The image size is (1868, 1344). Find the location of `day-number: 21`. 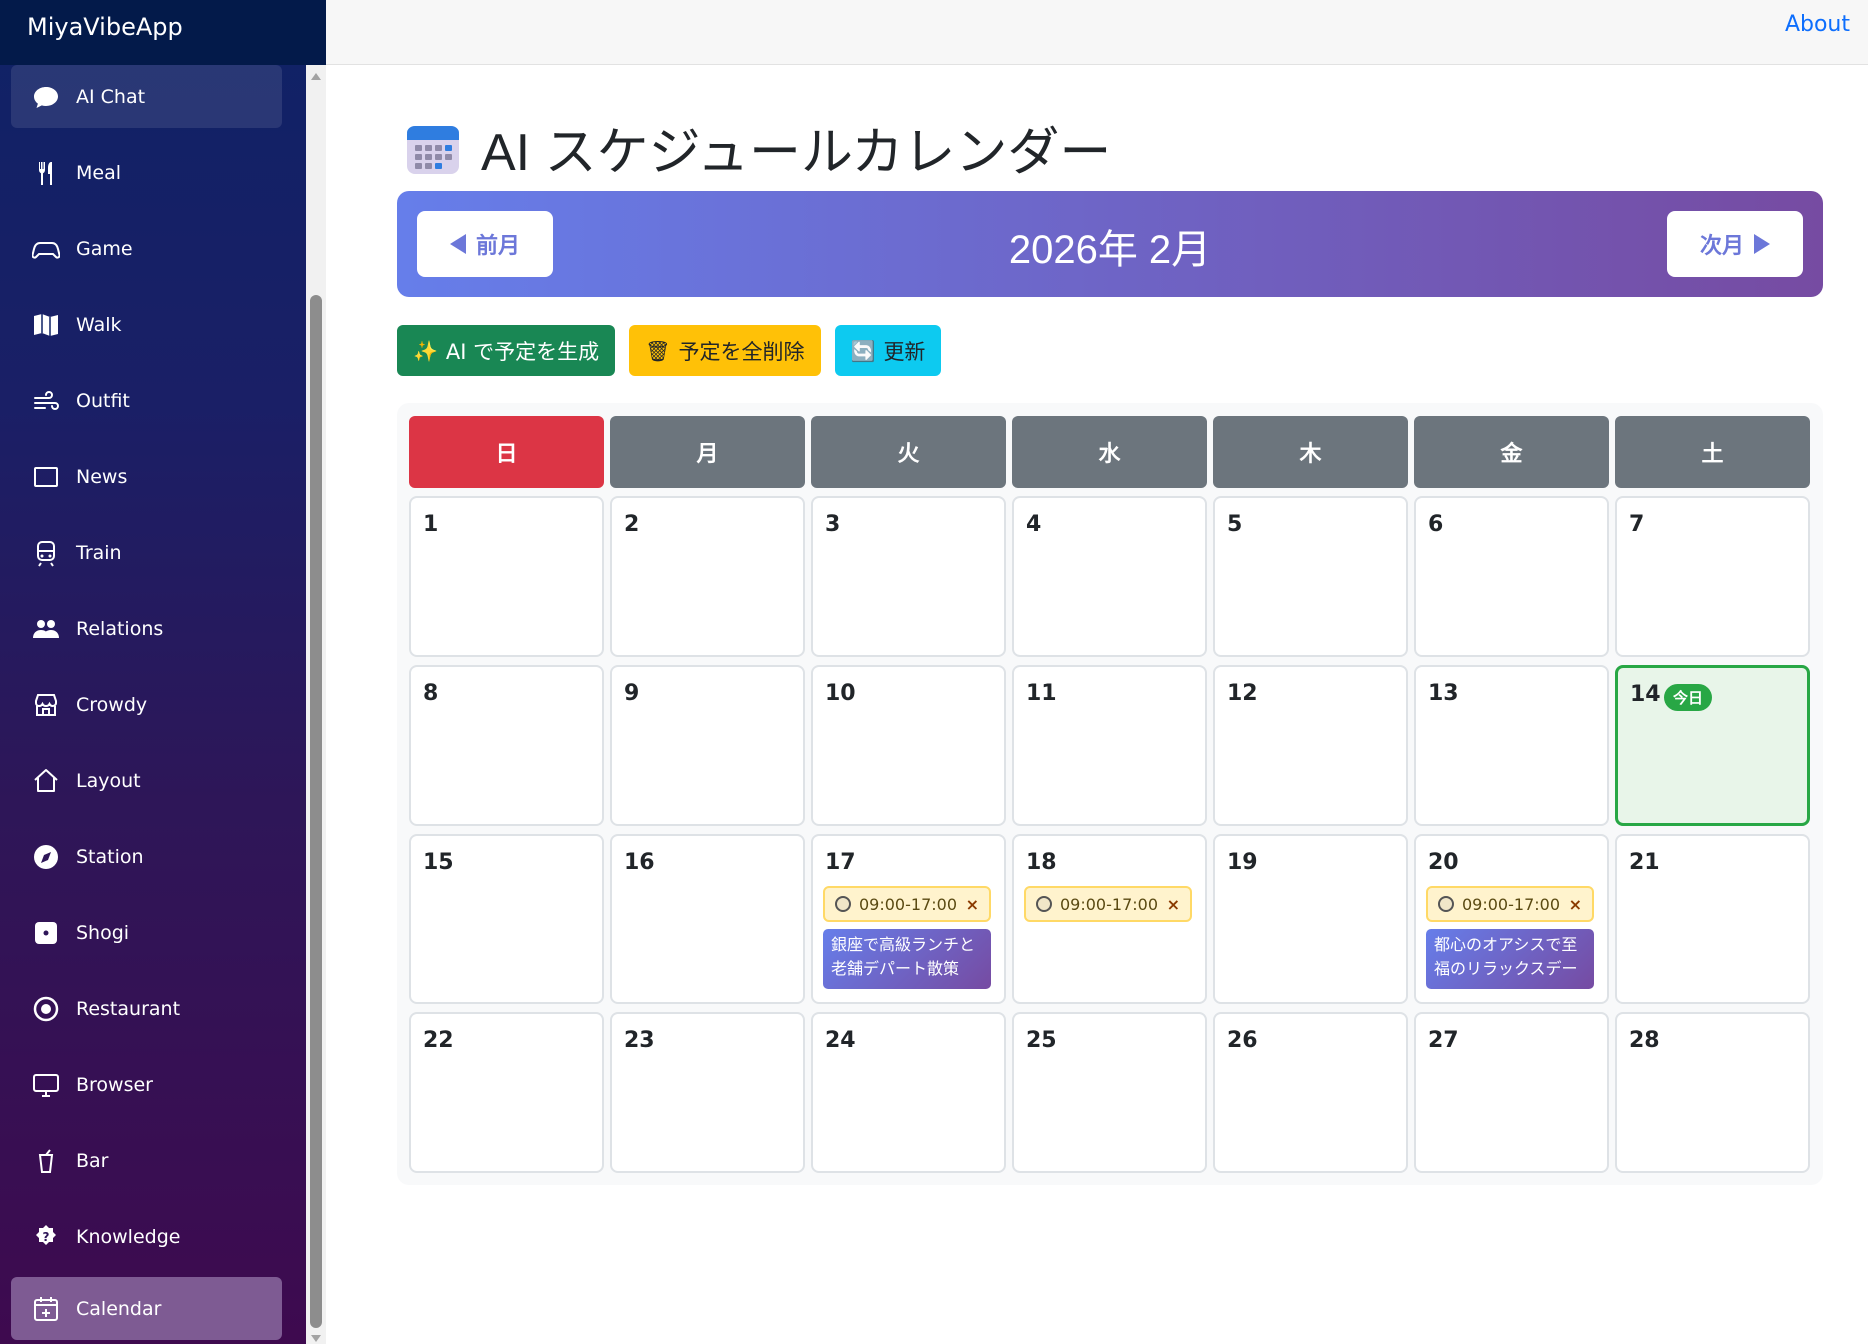

day-number: 21 is located at coordinates (1644, 862).